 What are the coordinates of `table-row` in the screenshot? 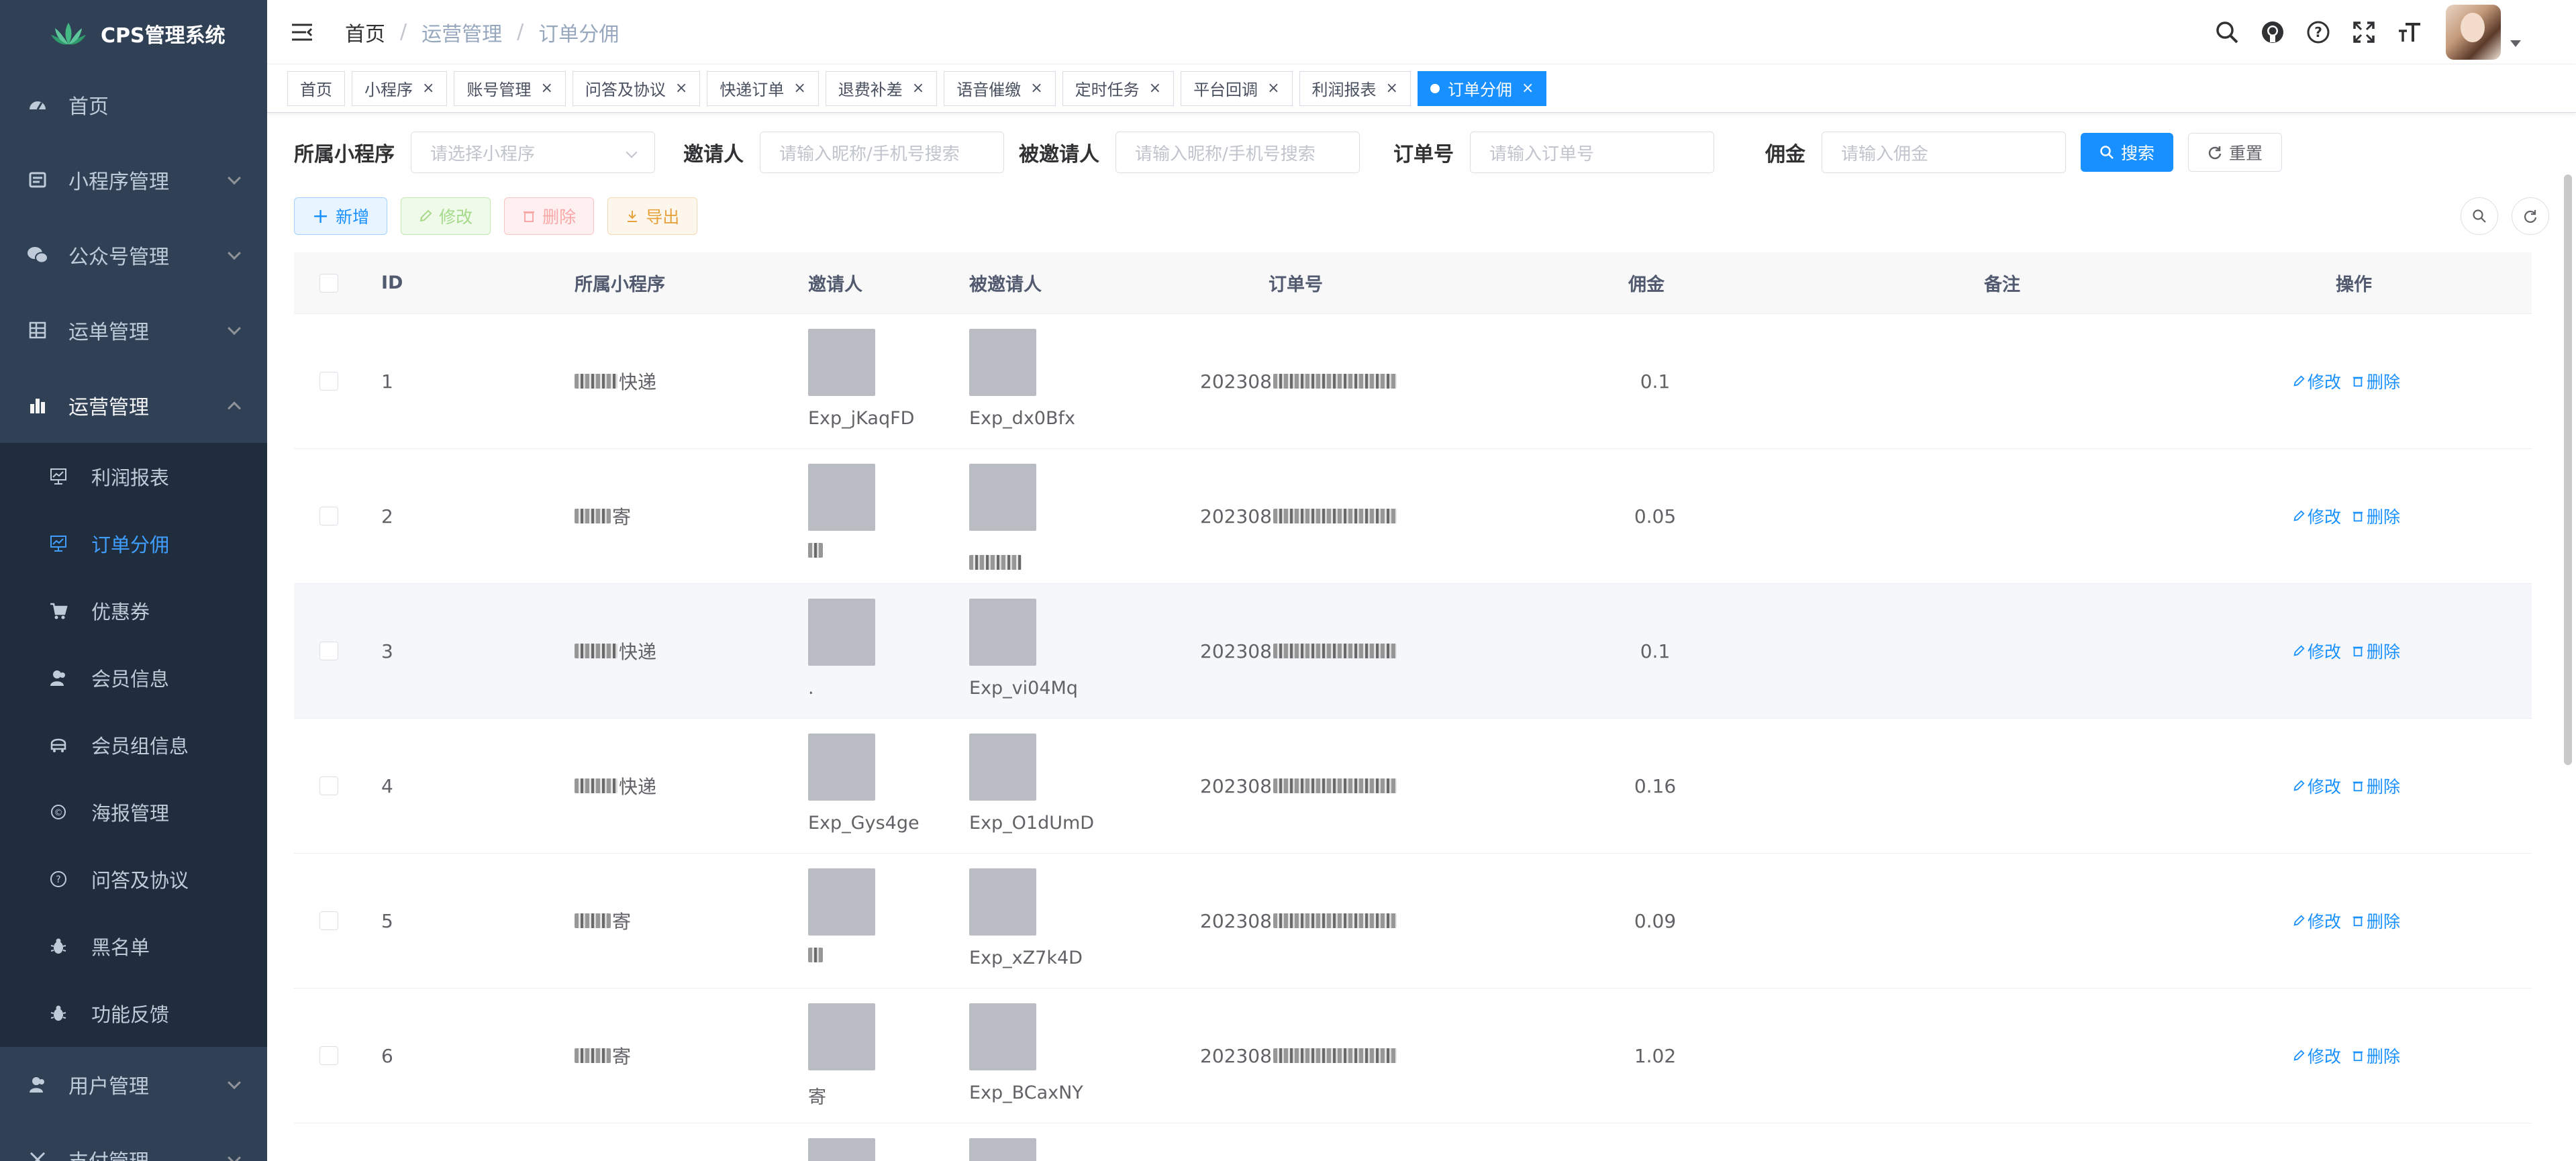 It's located at (1413, 1142).